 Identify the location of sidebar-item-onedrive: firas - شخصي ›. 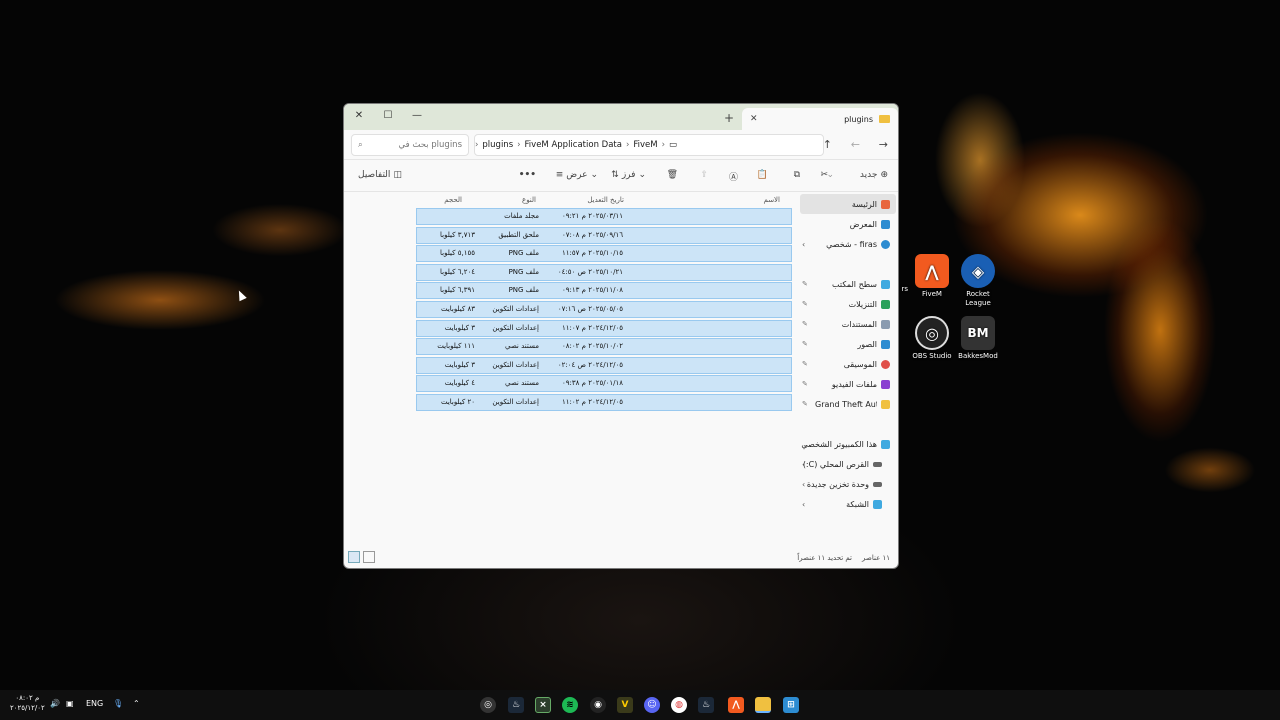
(848, 244).